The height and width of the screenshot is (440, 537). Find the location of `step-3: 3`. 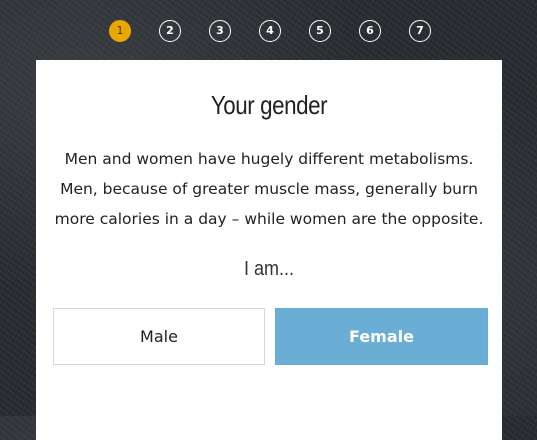

step-3: 3 is located at coordinates (220, 31).